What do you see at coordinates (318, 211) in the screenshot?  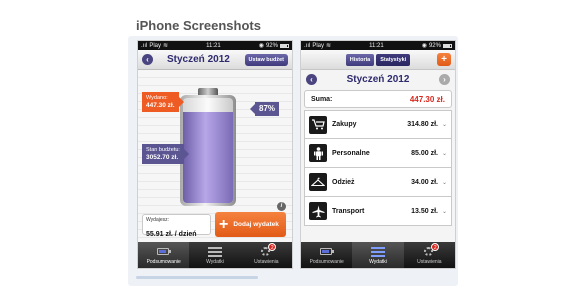 I see `plane-icon` at bounding box center [318, 211].